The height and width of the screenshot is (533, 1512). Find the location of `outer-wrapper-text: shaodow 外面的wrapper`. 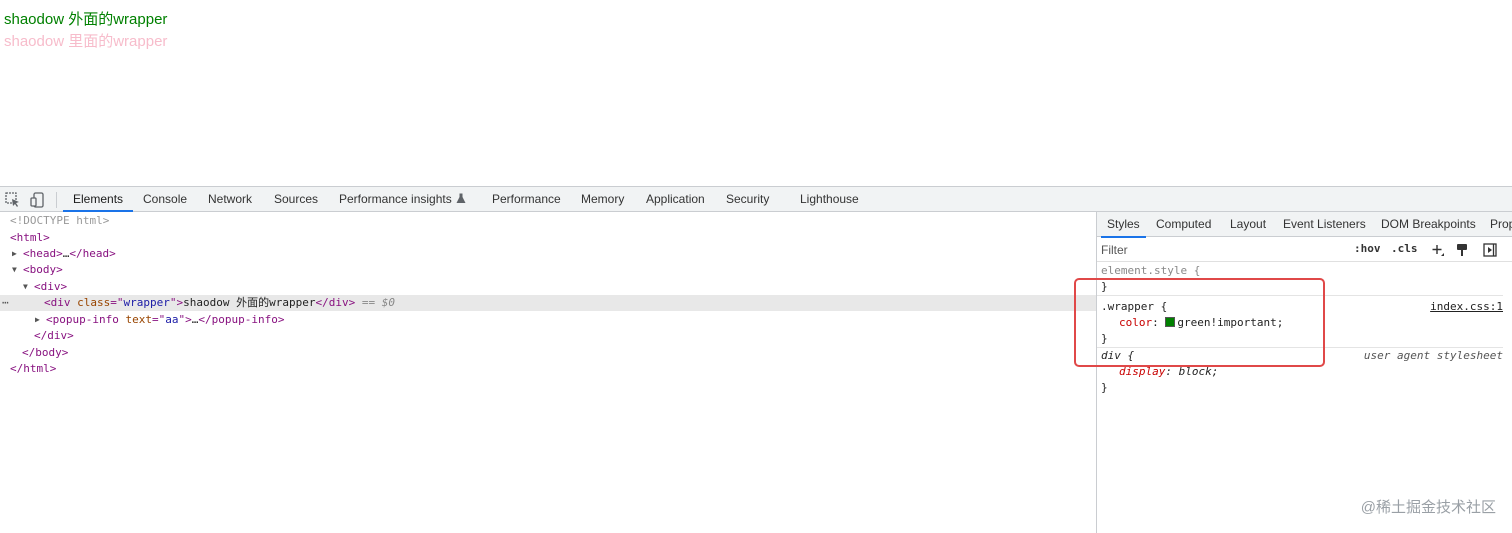

outer-wrapper-text: shaodow 外面的wrapper is located at coordinates (86, 19).